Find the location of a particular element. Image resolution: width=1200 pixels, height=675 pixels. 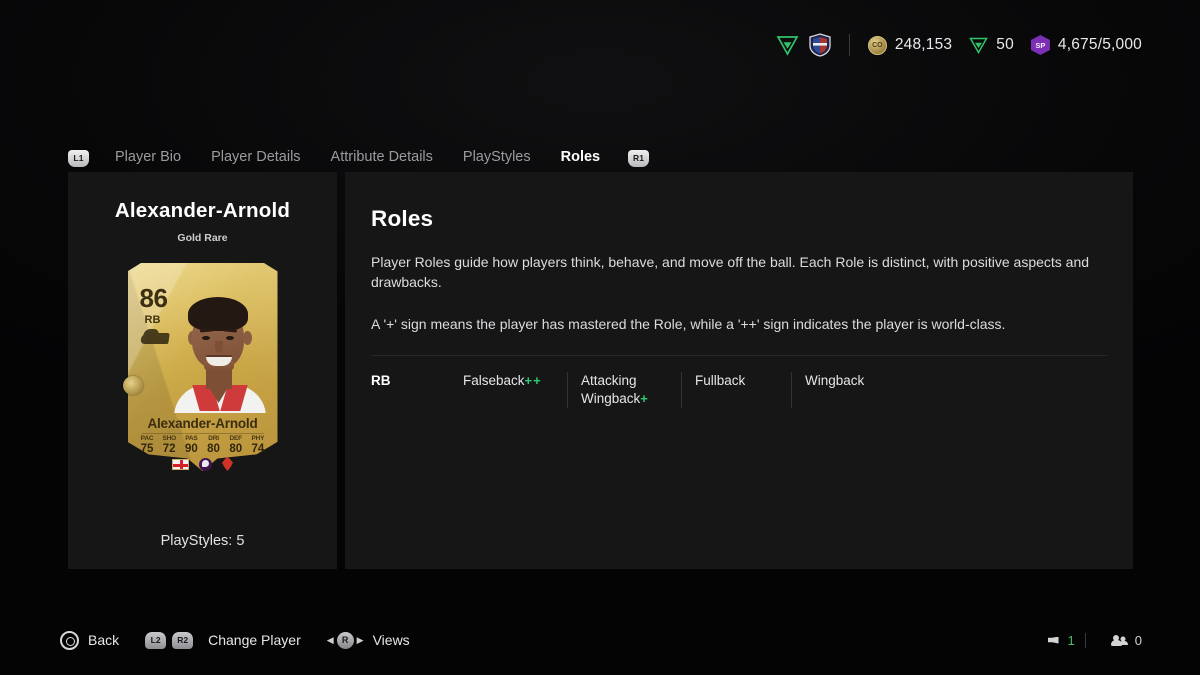

l2-trigger-icon: L2 is located at coordinates (156, 640).